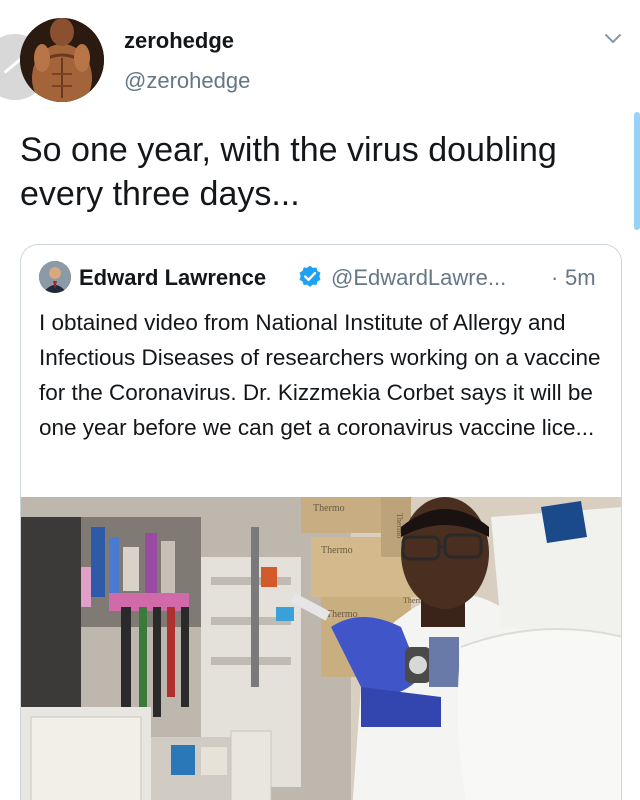 The height and width of the screenshot is (800, 640). I want to click on quoted-avatar-image, so click(55, 277).